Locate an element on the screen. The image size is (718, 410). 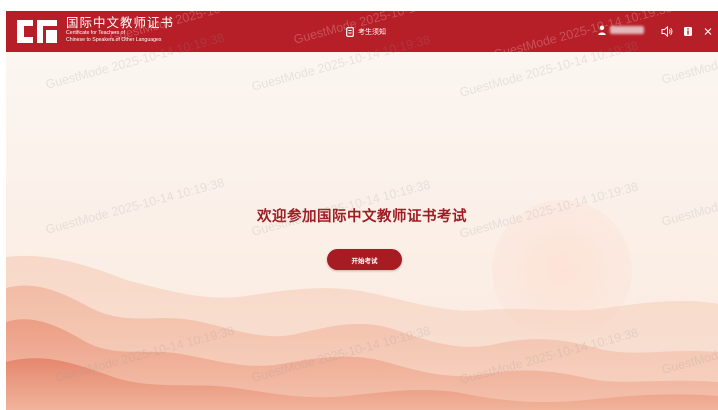
close-icon is located at coordinates (708, 31).